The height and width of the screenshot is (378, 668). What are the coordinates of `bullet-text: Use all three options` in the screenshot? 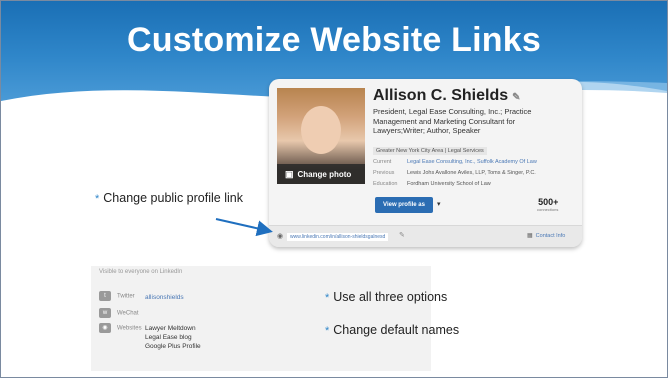 It's located at (390, 297).